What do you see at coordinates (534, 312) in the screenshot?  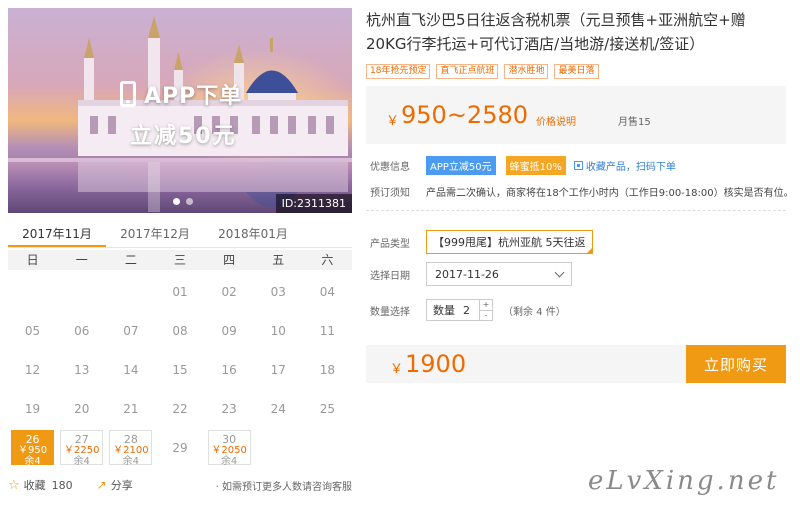 I see `remaining-stock: （剩余 4 件）` at bounding box center [534, 312].